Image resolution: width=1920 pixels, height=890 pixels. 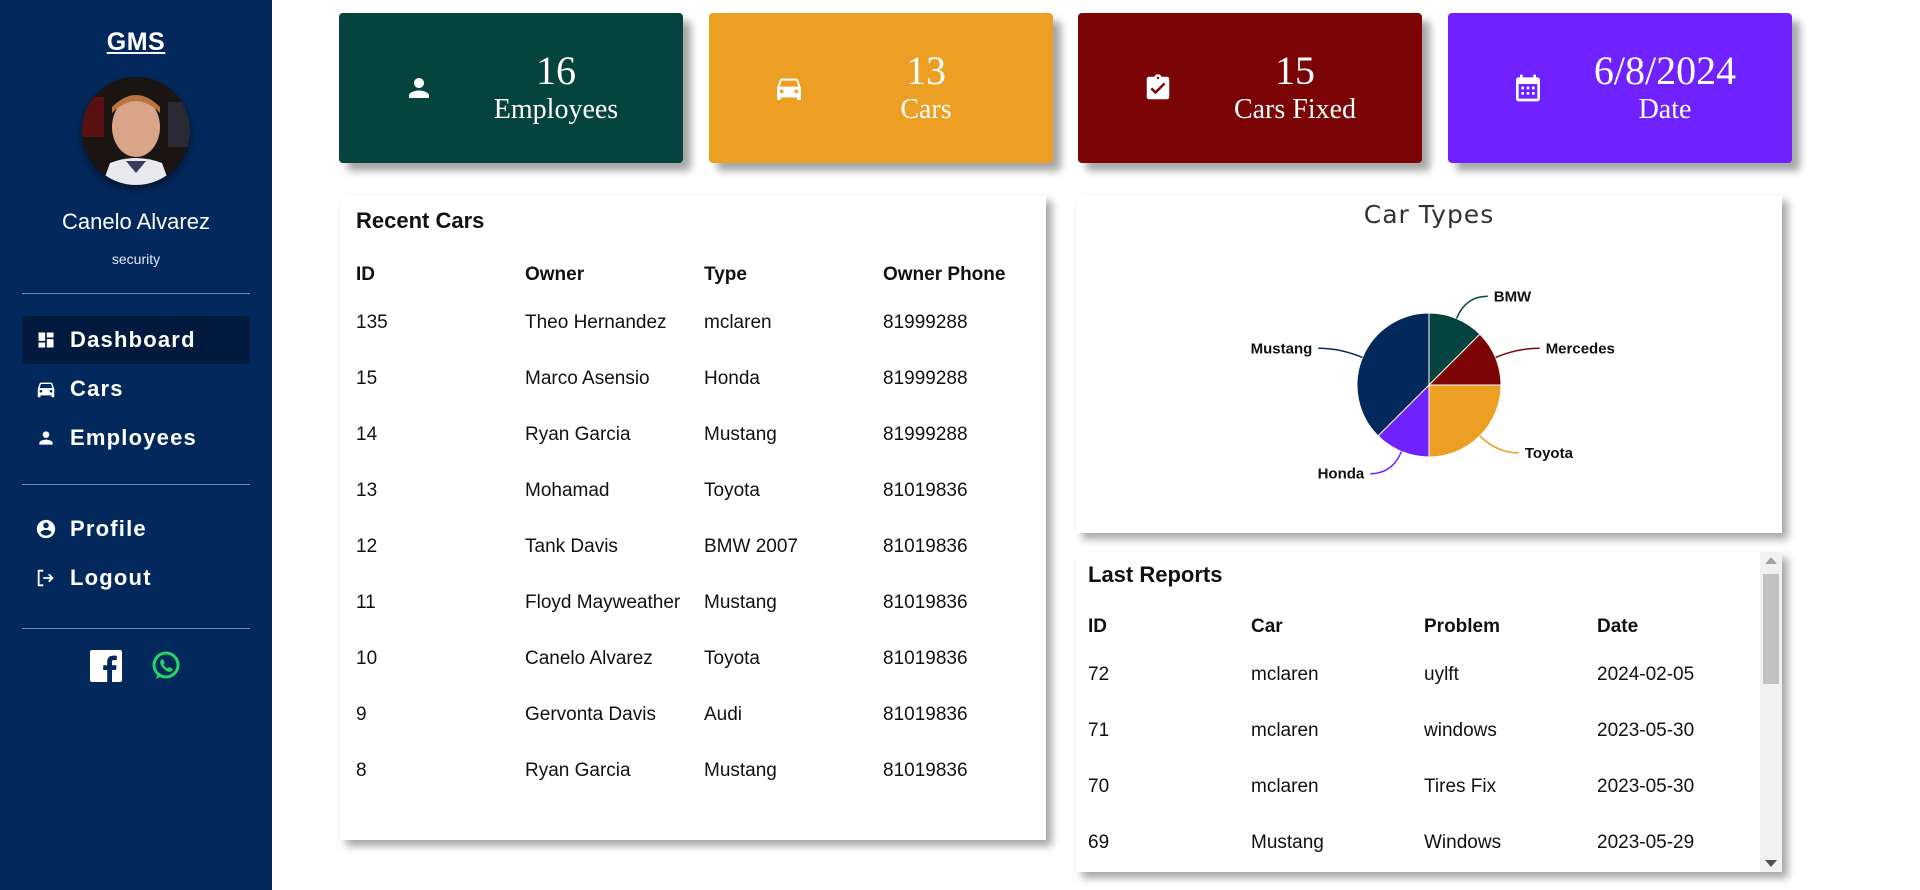 What do you see at coordinates (1441, 674) in the screenshot?
I see `table-cell: uylft` at bounding box center [1441, 674].